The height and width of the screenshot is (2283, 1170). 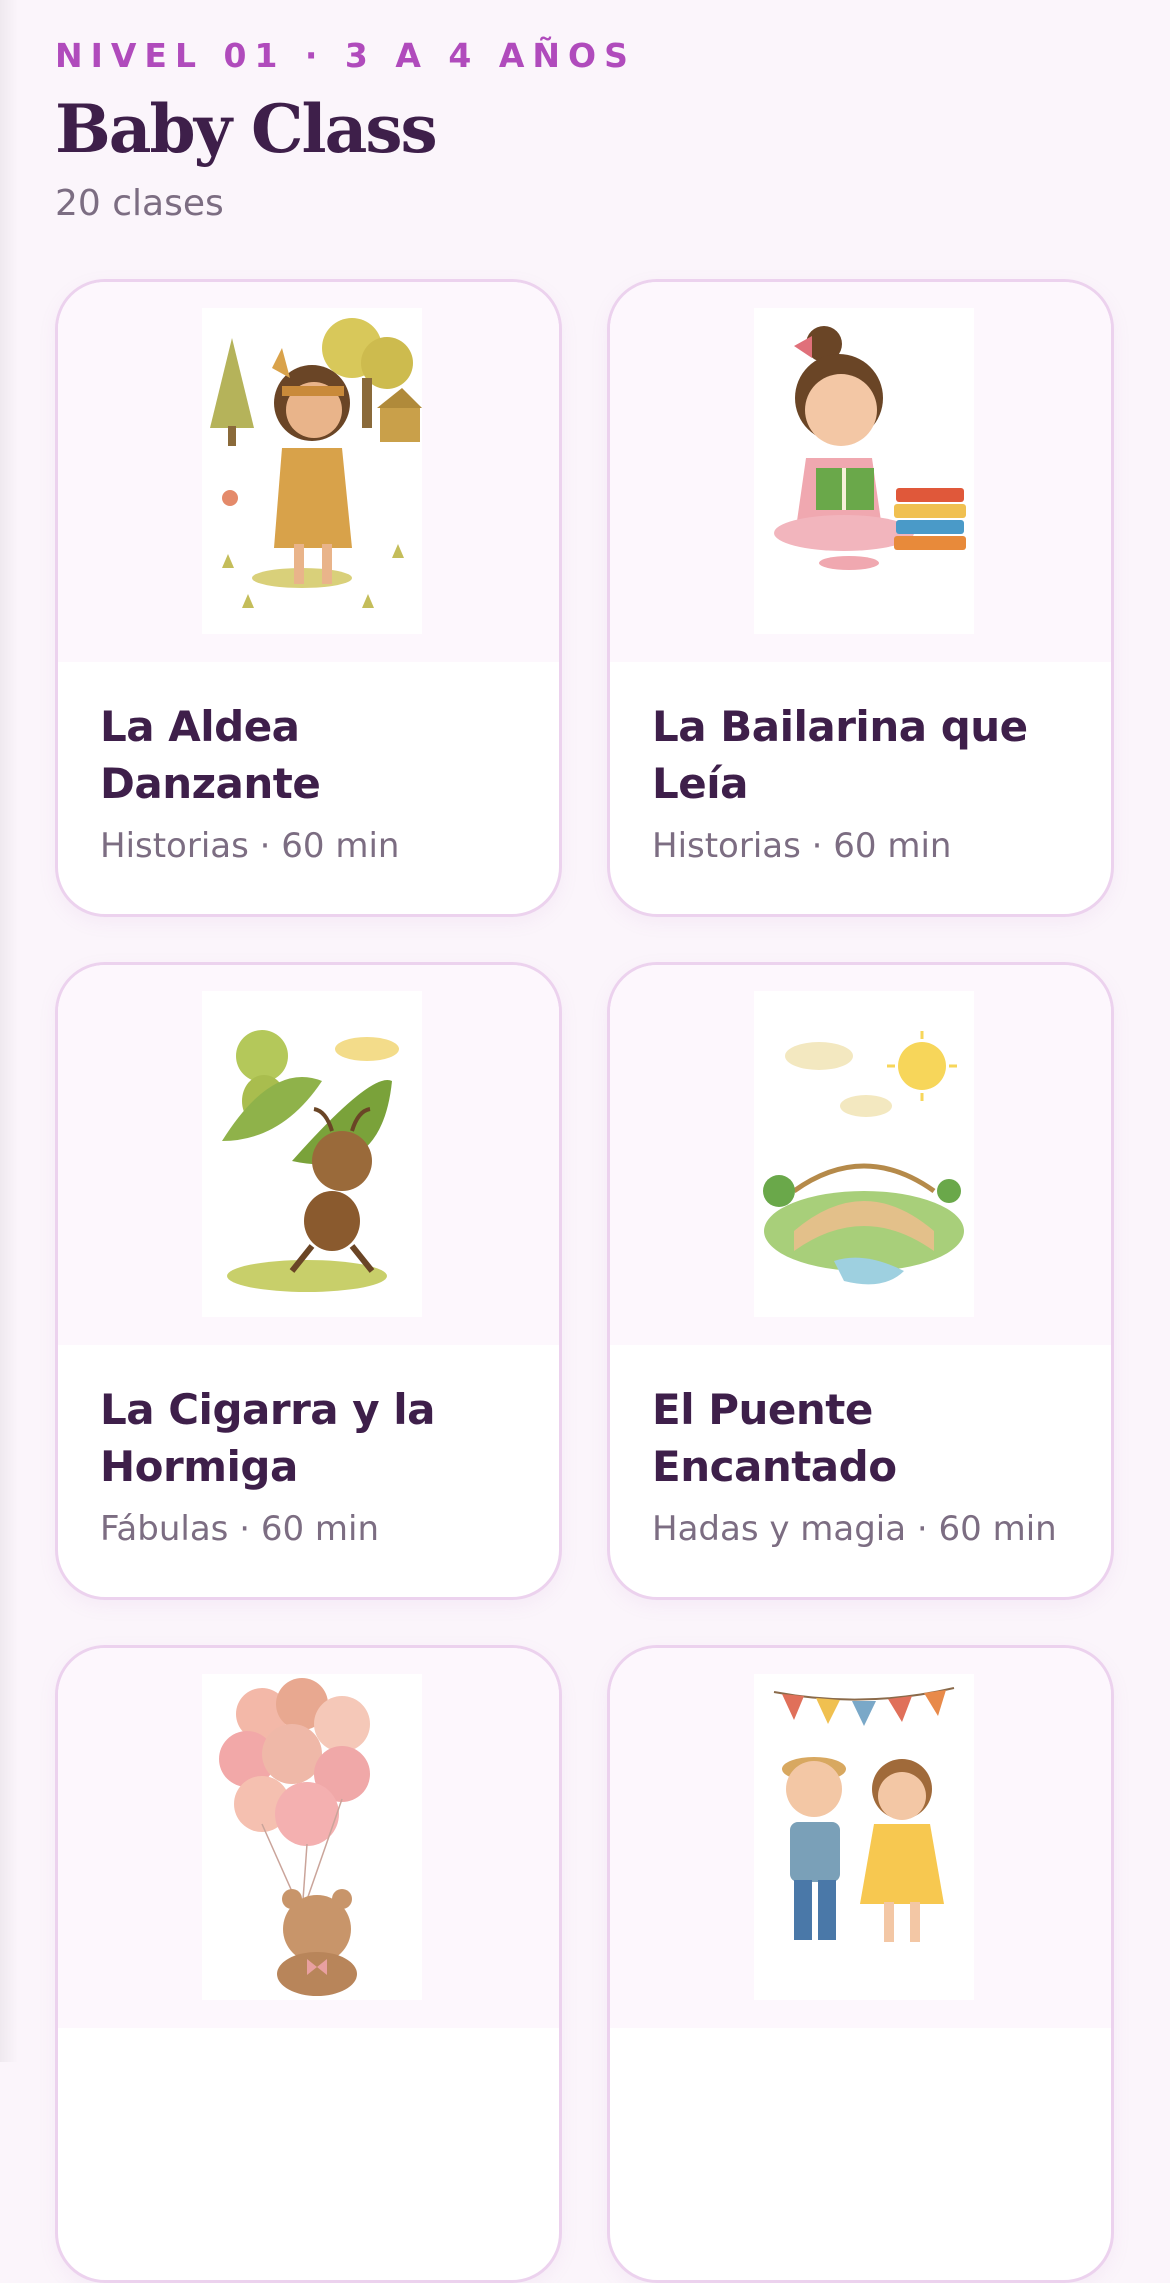 I want to click on reading-ballerina-illustration, so click(x=864, y=471).